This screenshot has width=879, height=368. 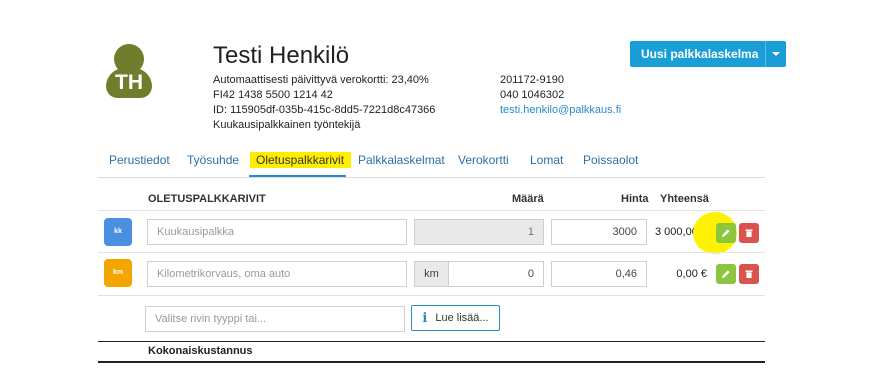 I want to click on row-quantity-input: 0, so click(x=496, y=274).